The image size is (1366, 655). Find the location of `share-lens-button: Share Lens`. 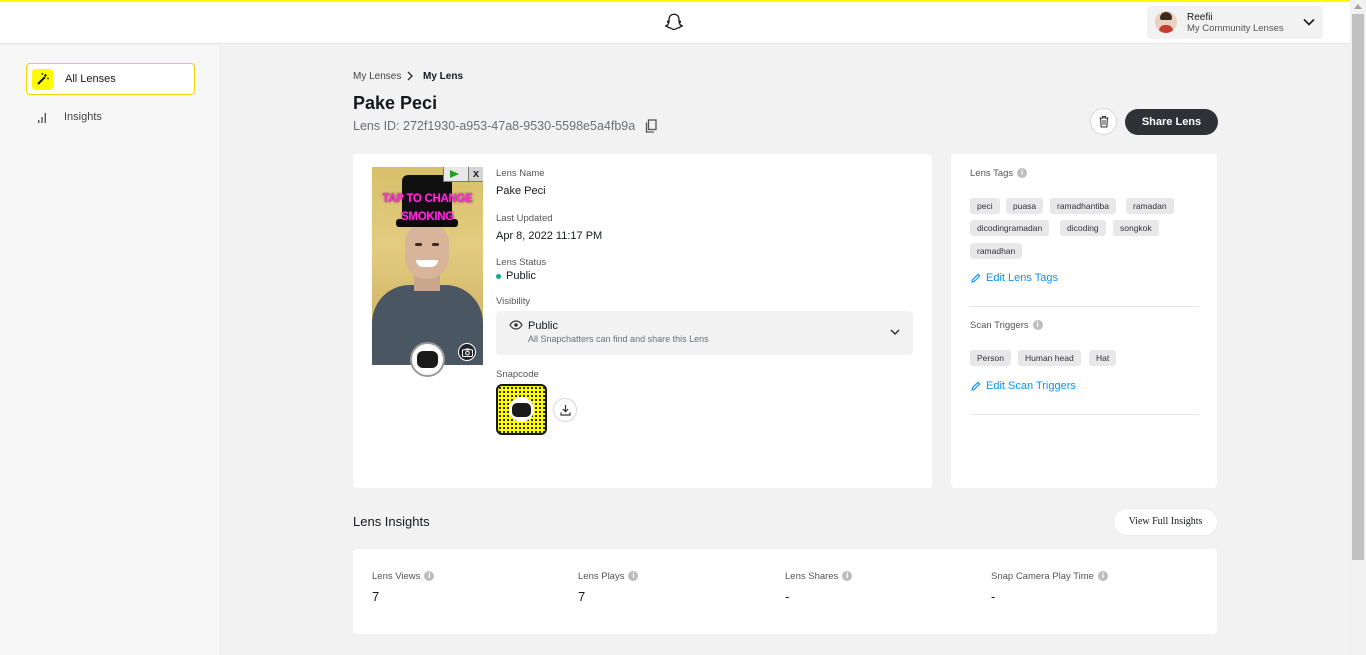

share-lens-button: Share Lens is located at coordinates (1171, 122).